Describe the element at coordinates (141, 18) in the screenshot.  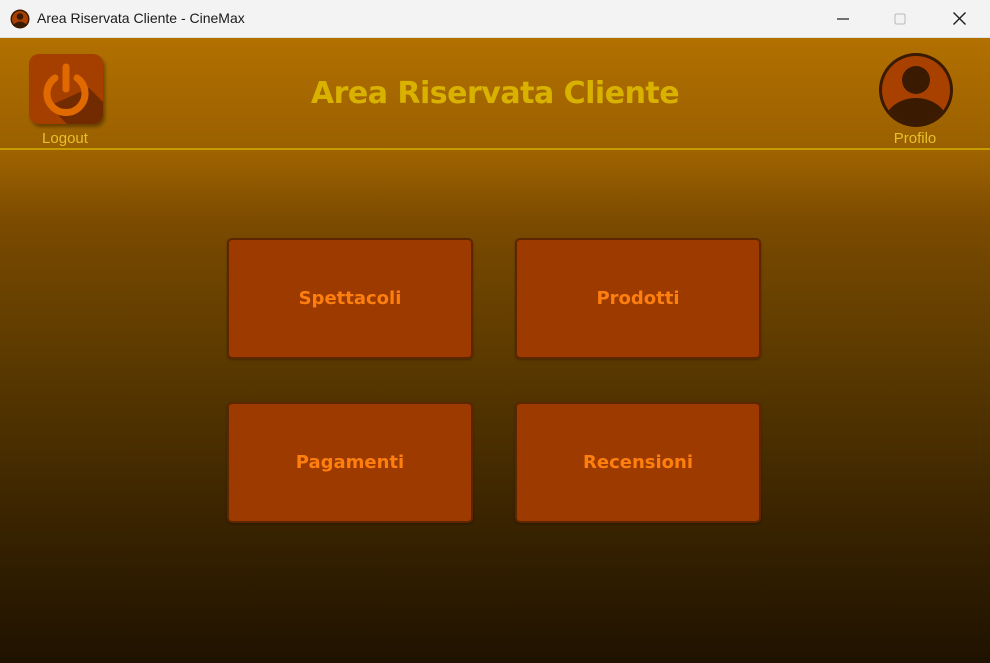
I see `window-title: Area Riservata Cliente - CineMax` at that location.